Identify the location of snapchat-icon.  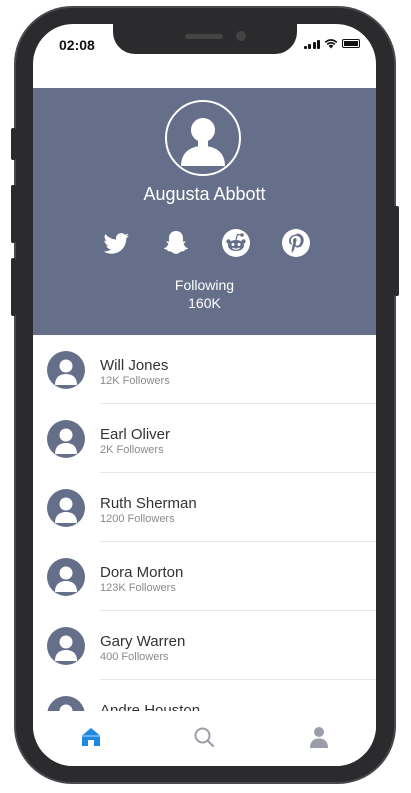
(176, 243).